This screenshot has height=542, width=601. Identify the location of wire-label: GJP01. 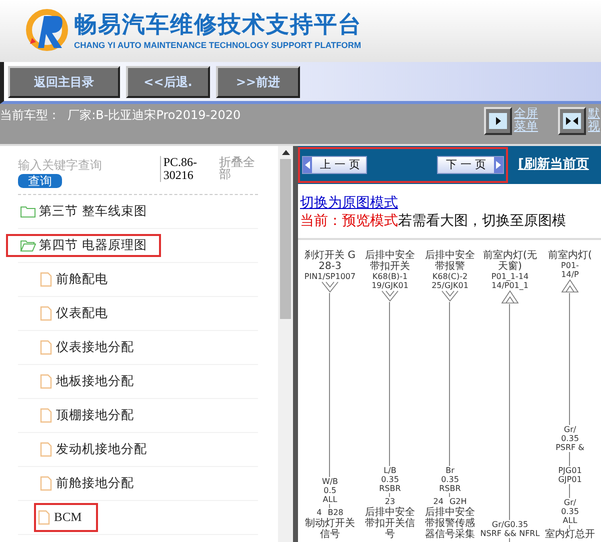
(570, 479).